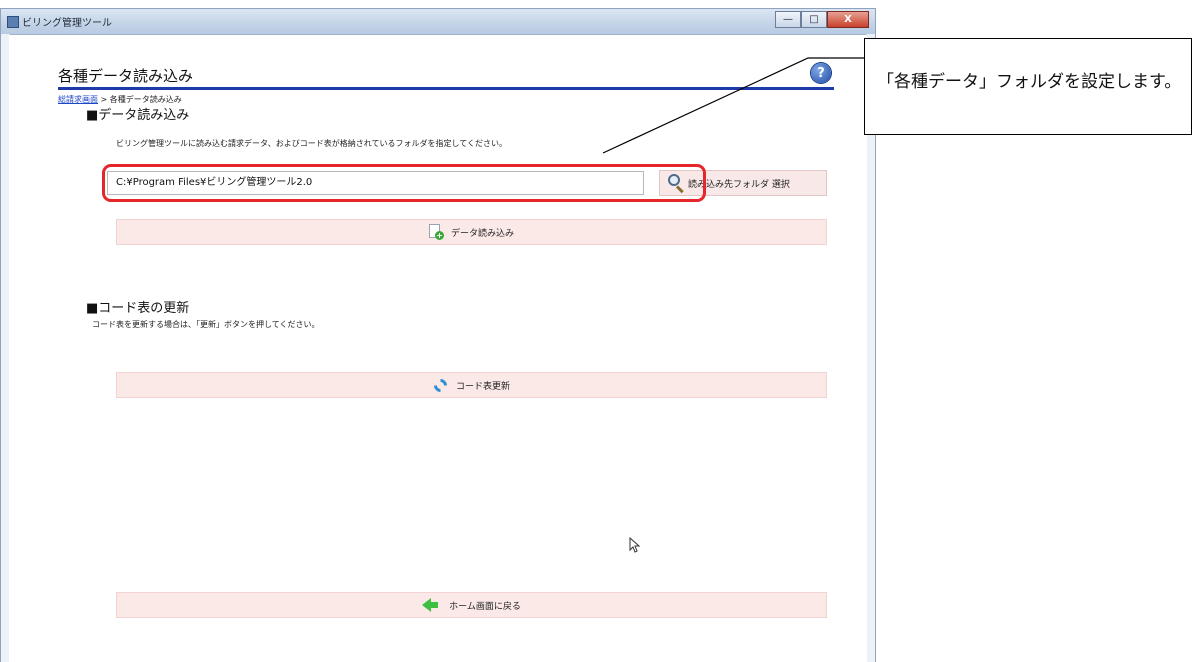 The height and width of the screenshot is (662, 1192). What do you see at coordinates (485, 606) in the screenshot?
I see `home-button-label: ホーム画面に戻る` at bounding box center [485, 606].